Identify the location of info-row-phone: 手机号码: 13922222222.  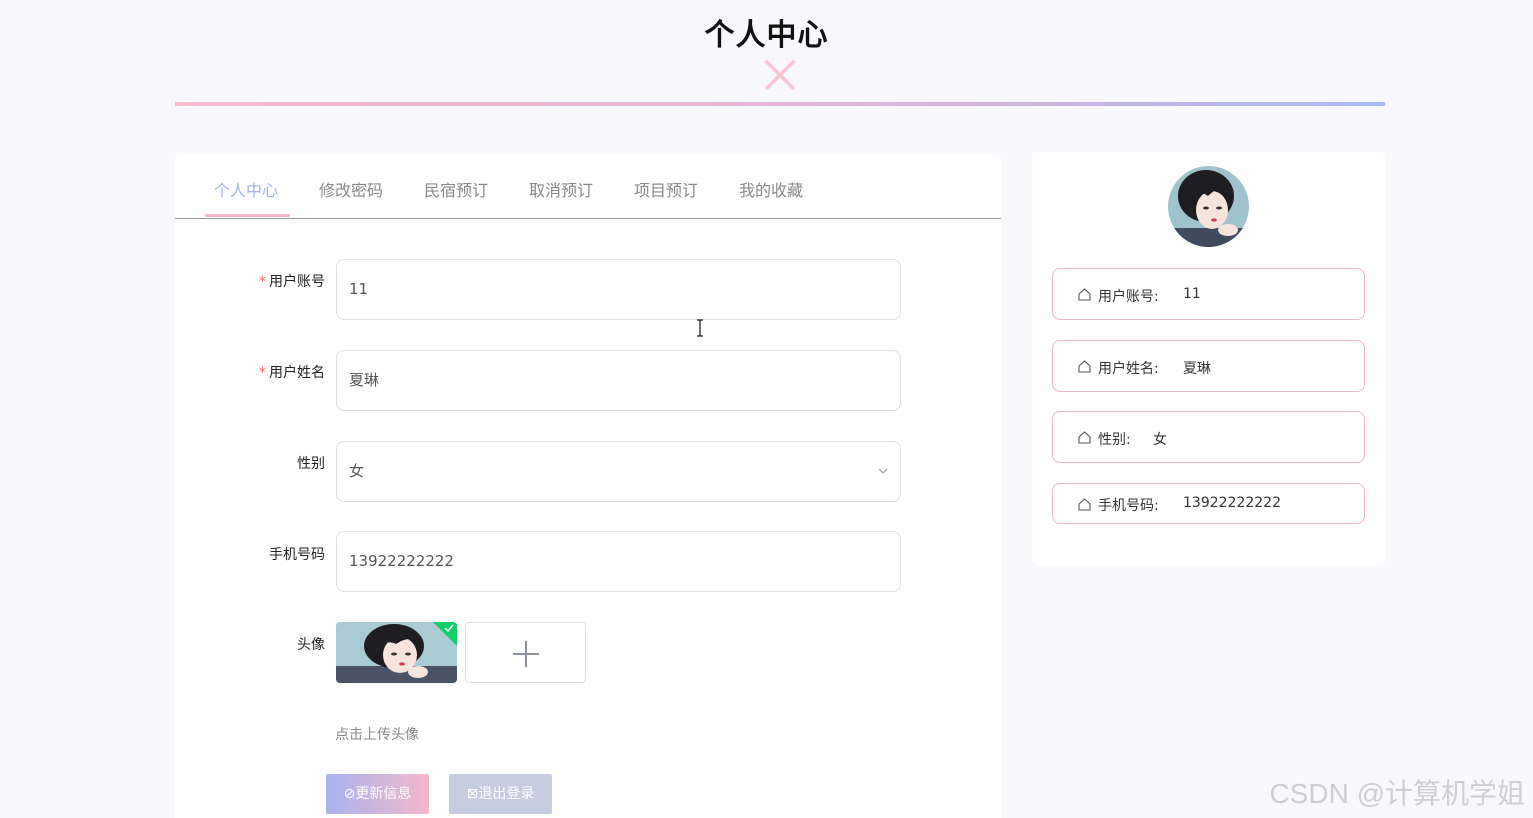
(1208, 503).